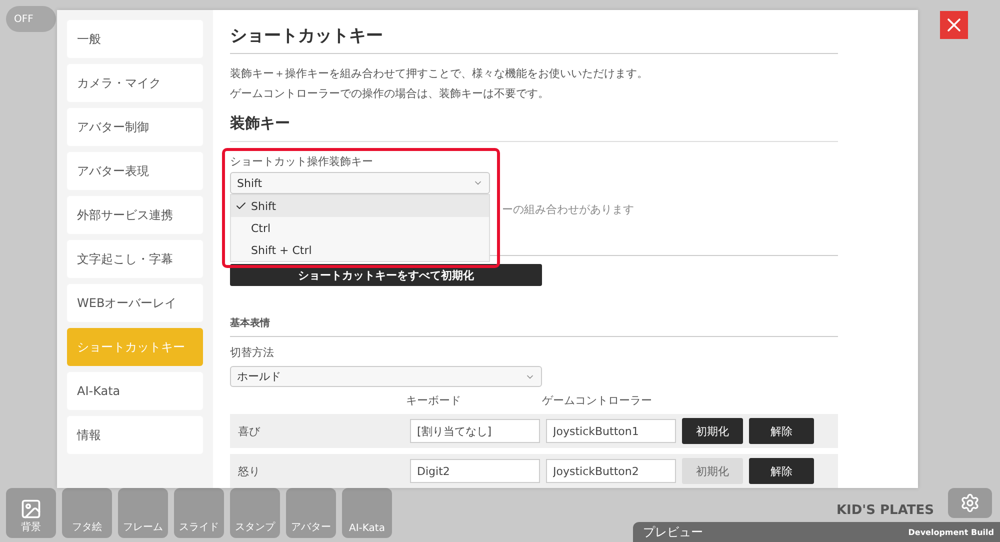  What do you see at coordinates (252, 352) in the screenshot?
I see `field-label: 切替方法` at bounding box center [252, 352].